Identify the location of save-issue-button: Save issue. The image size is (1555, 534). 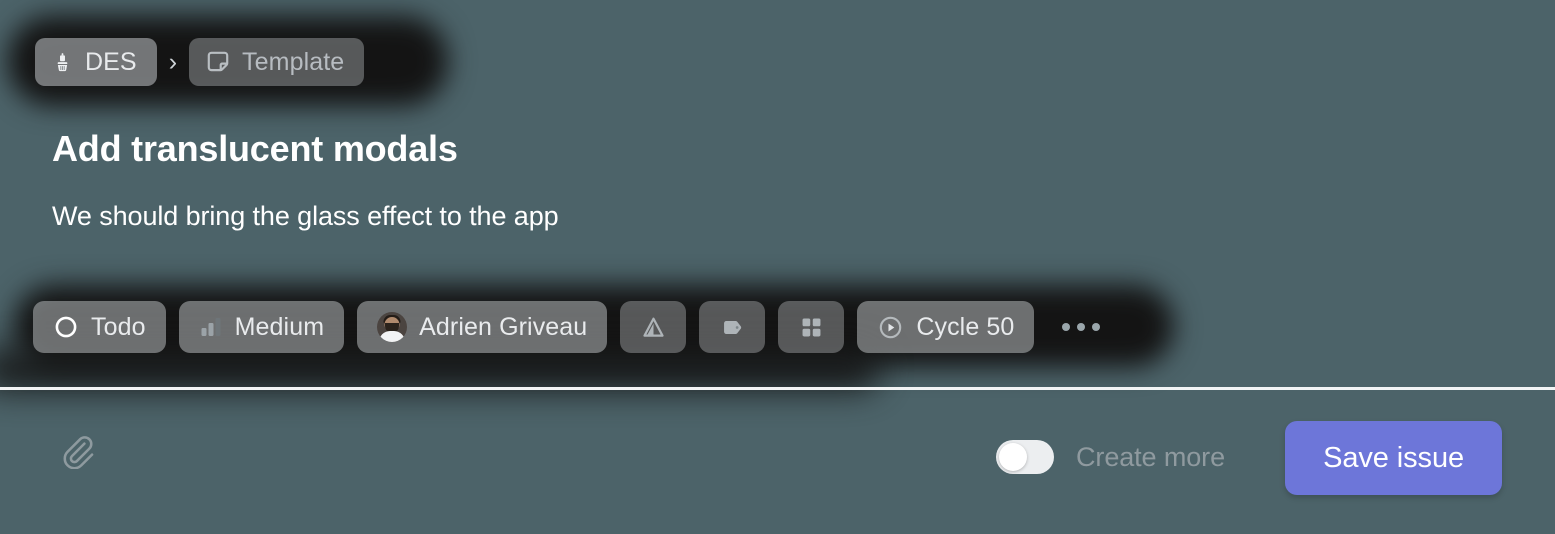
(1393, 458).